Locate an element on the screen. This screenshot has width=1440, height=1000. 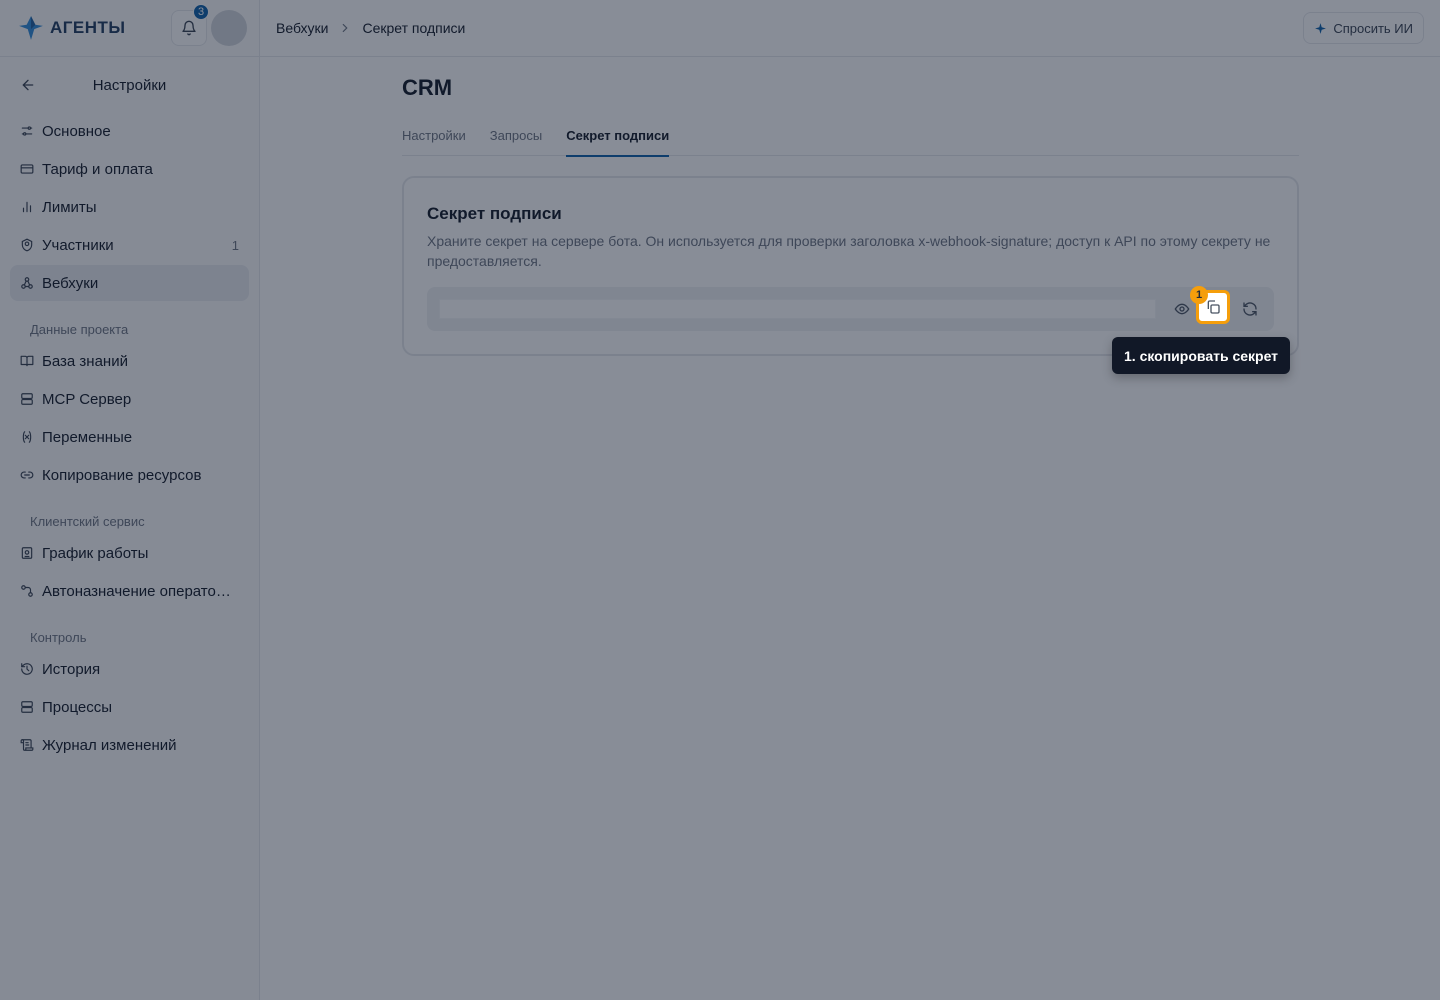
settings-title: Настройки is located at coordinates (129, 85).